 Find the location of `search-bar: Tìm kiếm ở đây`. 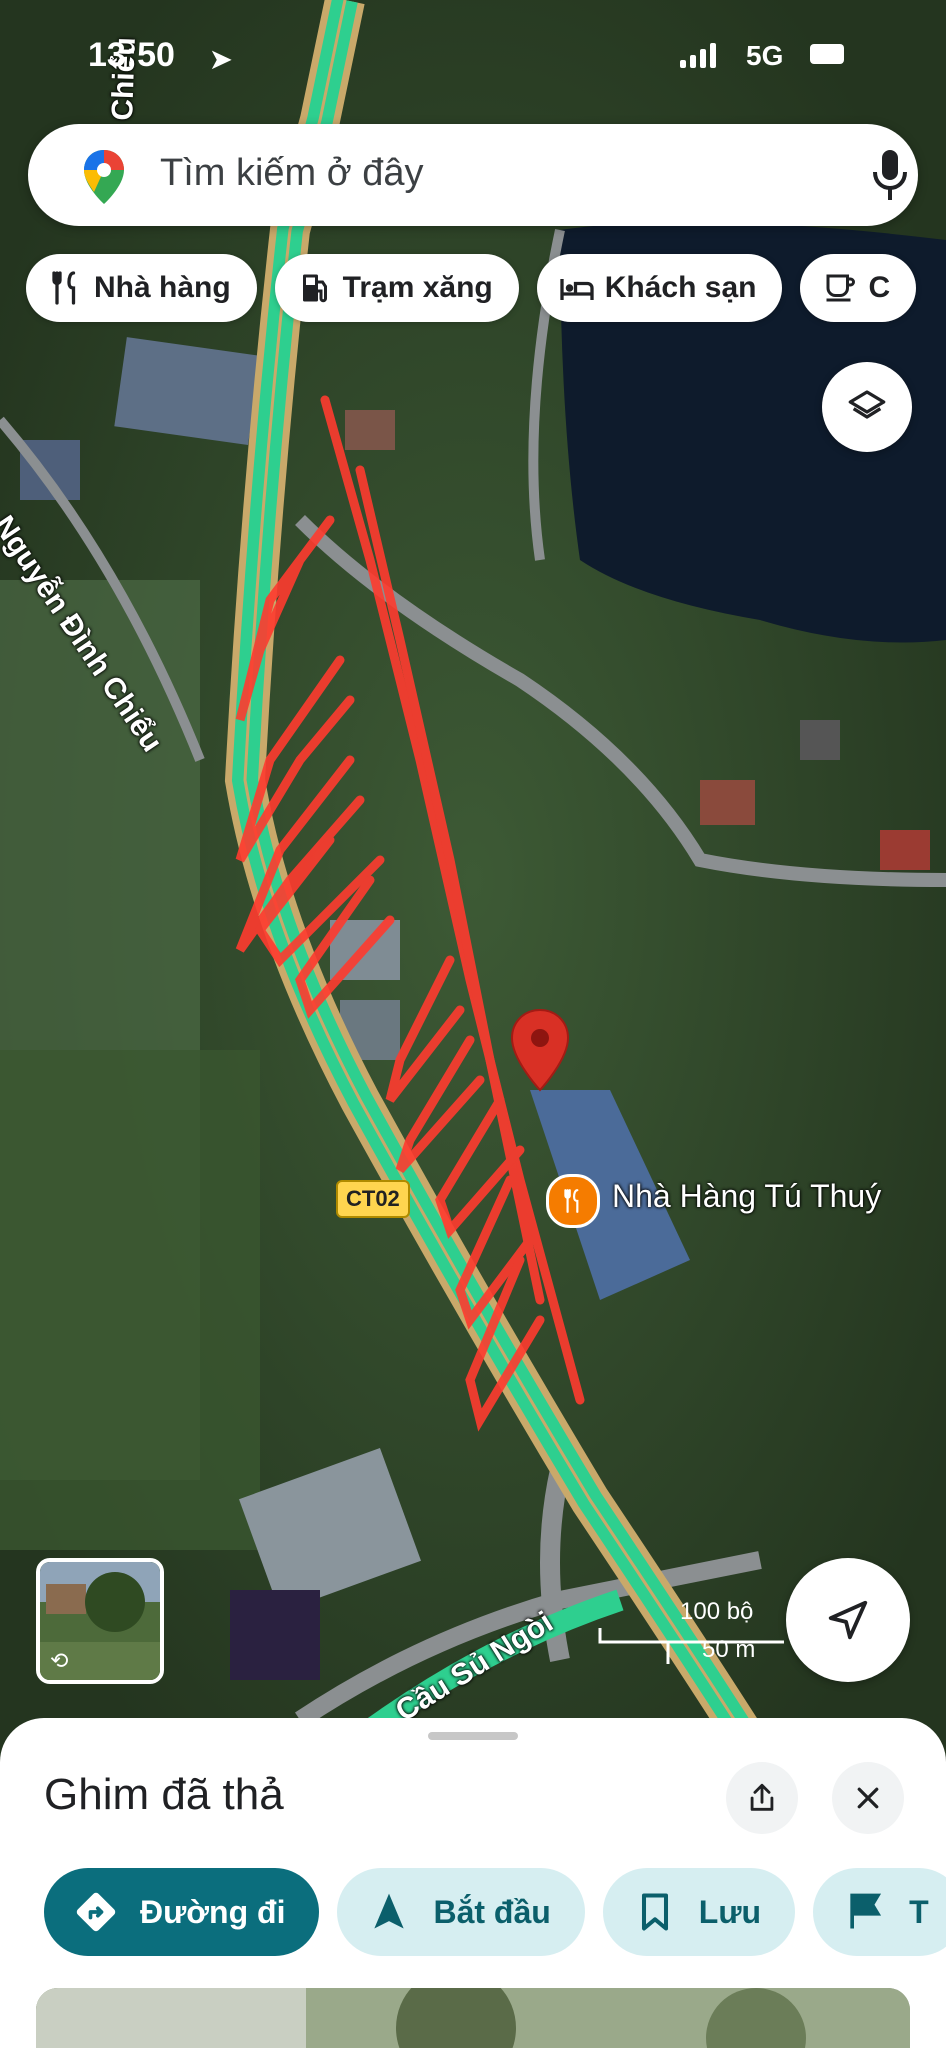

search-bar: Tìm kiếm ở đây is located at coordinates (473, 175).